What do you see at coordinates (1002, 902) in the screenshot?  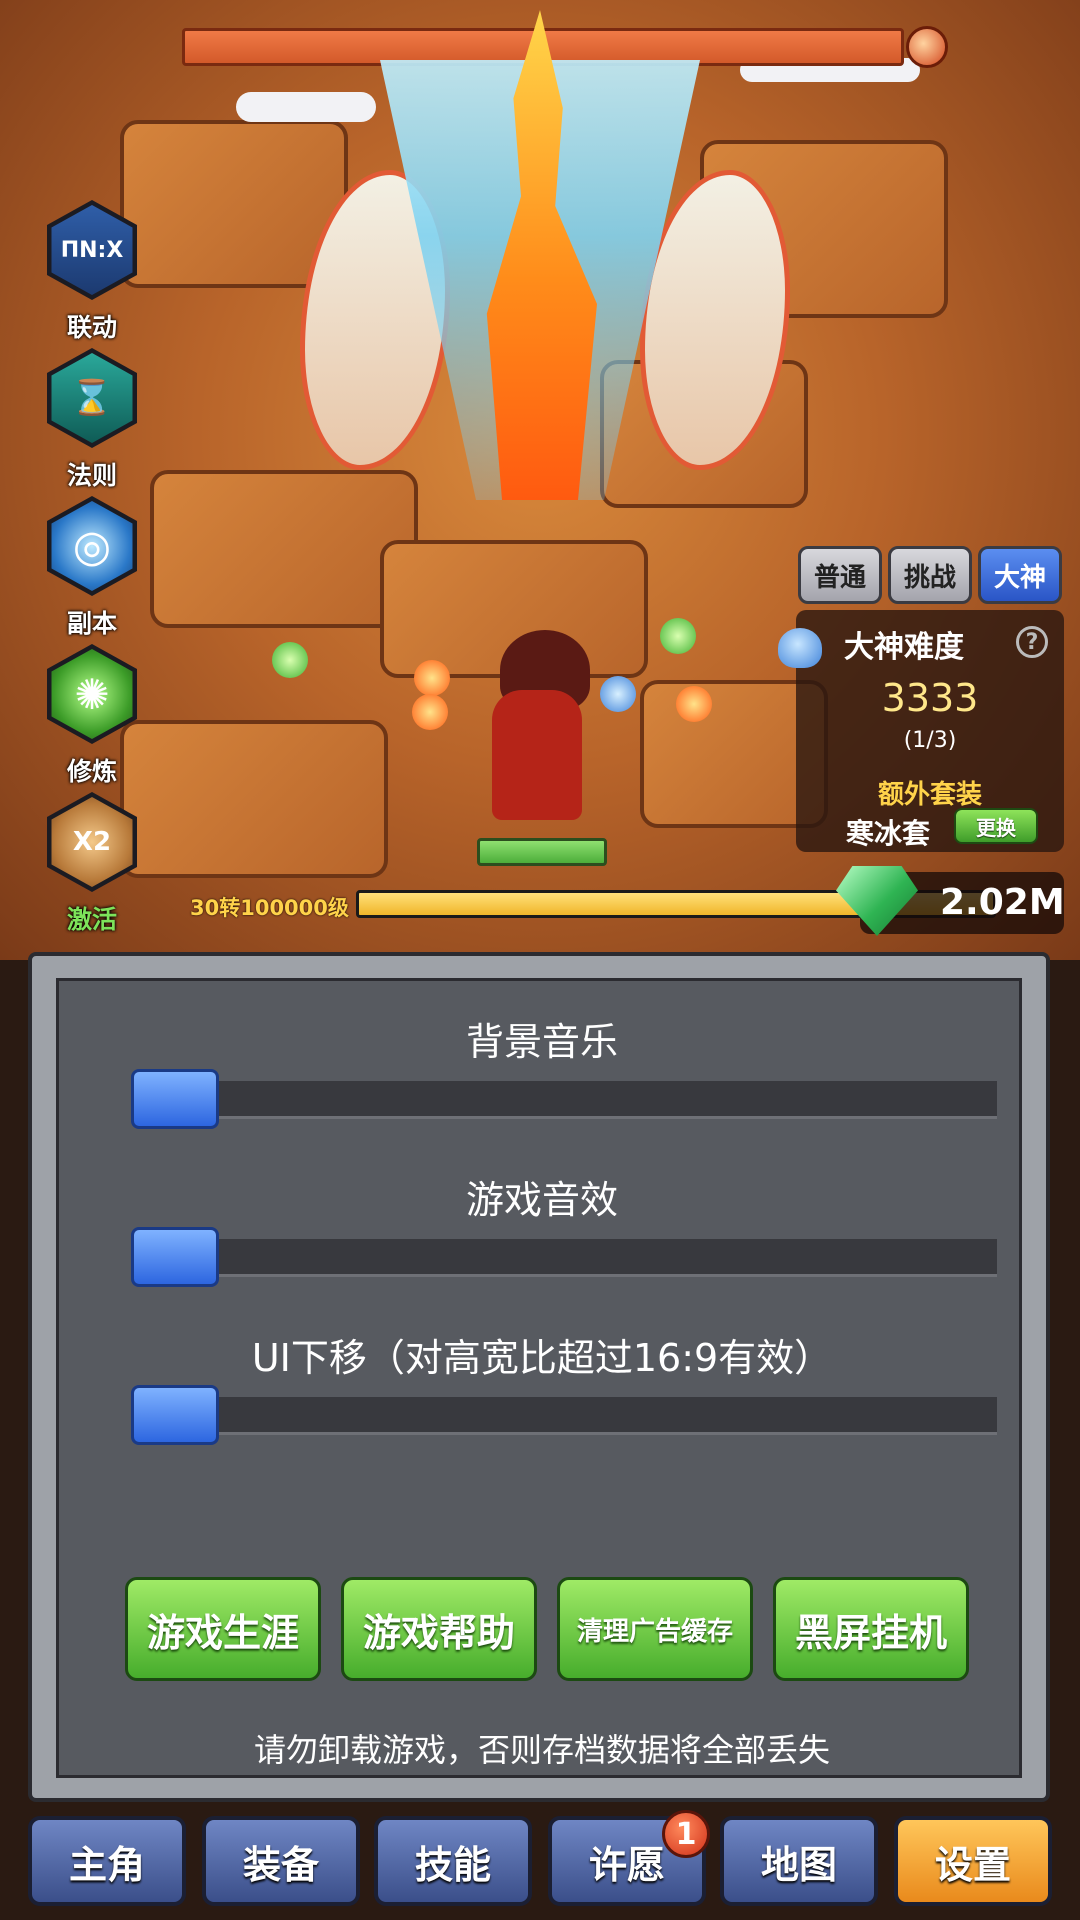 I see `gem-value: 2.02M` at bounding box center [1002, 902].